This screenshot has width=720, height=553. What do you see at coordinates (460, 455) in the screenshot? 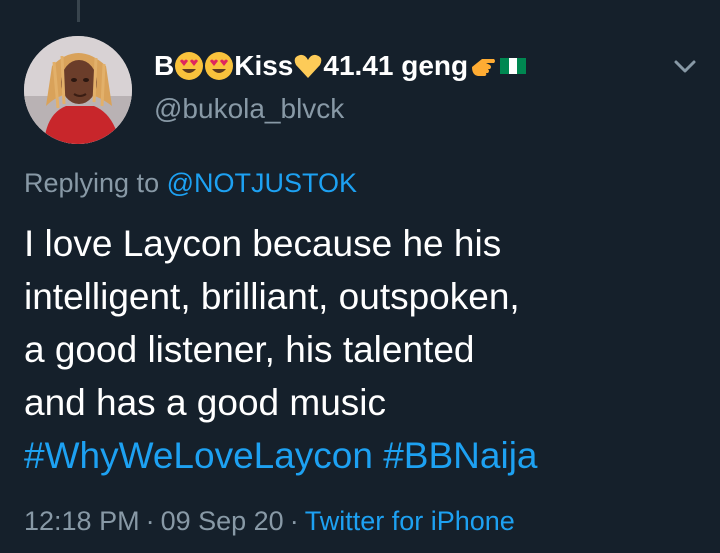
I see `hashtag-link: #BBNaija` at bounding box center [460, 455].